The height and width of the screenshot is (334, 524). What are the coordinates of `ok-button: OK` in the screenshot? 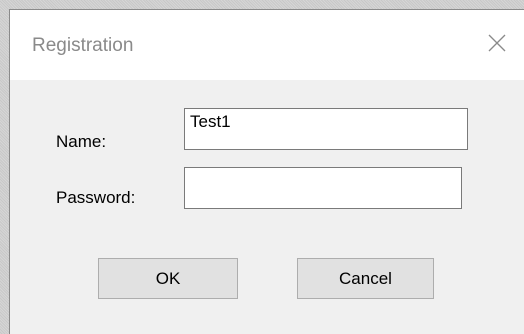 It's located at (168, 278).